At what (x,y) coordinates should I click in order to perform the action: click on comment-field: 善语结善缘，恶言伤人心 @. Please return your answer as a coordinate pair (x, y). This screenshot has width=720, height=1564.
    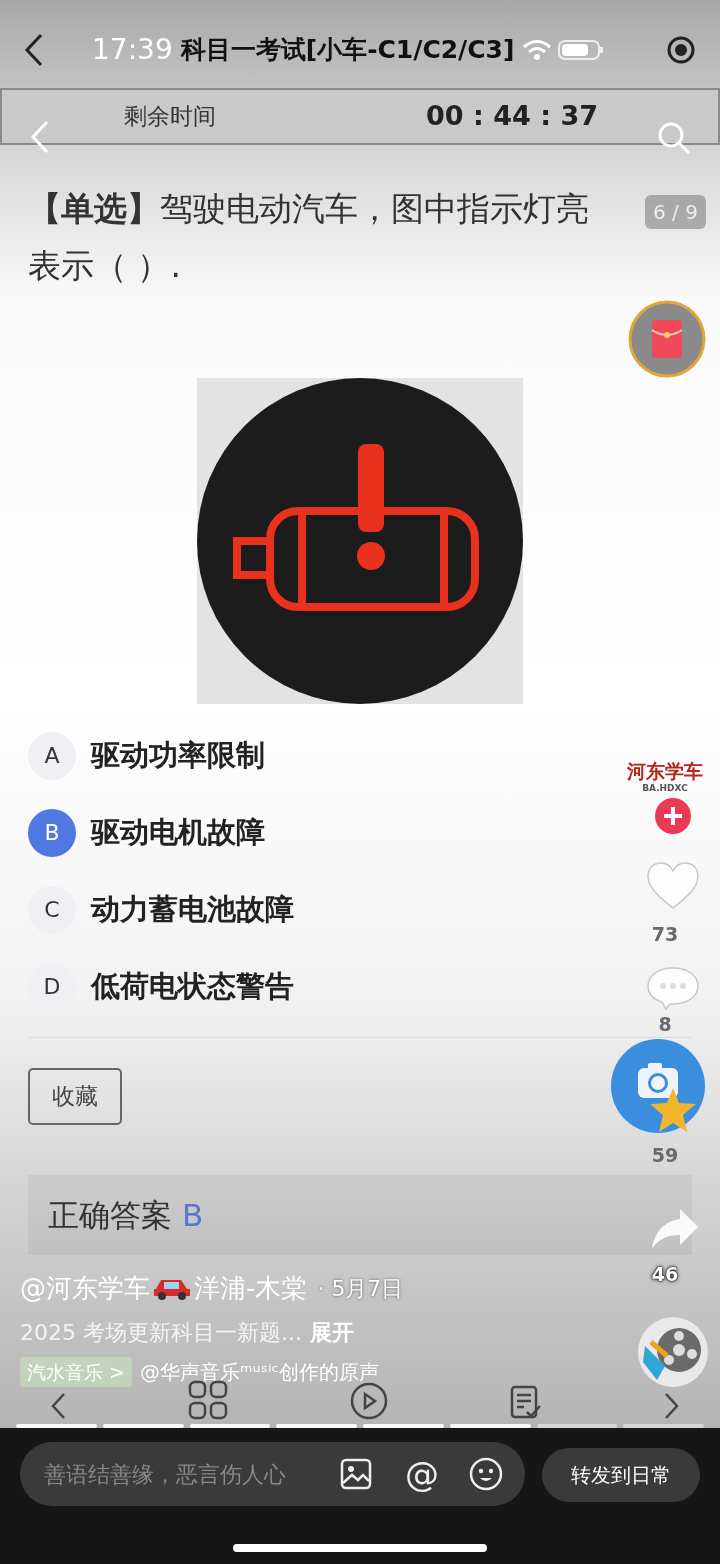
    Looking at the image, I should click on (272, 1474).